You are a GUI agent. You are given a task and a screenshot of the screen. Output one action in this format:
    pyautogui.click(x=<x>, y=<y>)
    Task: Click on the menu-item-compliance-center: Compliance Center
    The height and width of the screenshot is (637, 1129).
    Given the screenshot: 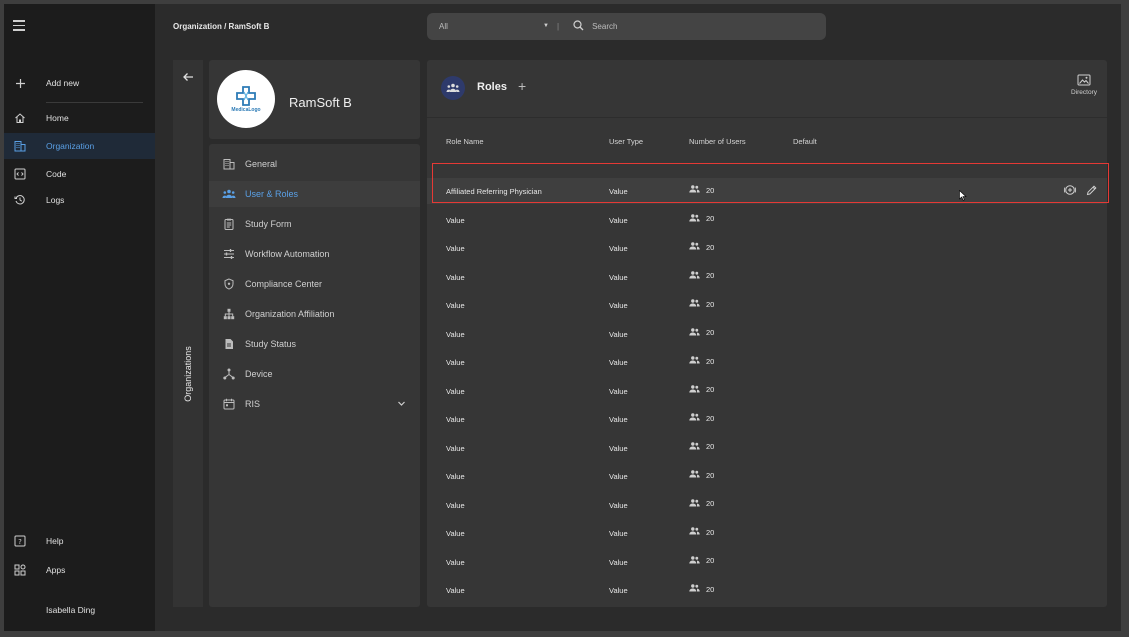 What is the action you would take?
    pyautogui.click(x=314, y=284)
    